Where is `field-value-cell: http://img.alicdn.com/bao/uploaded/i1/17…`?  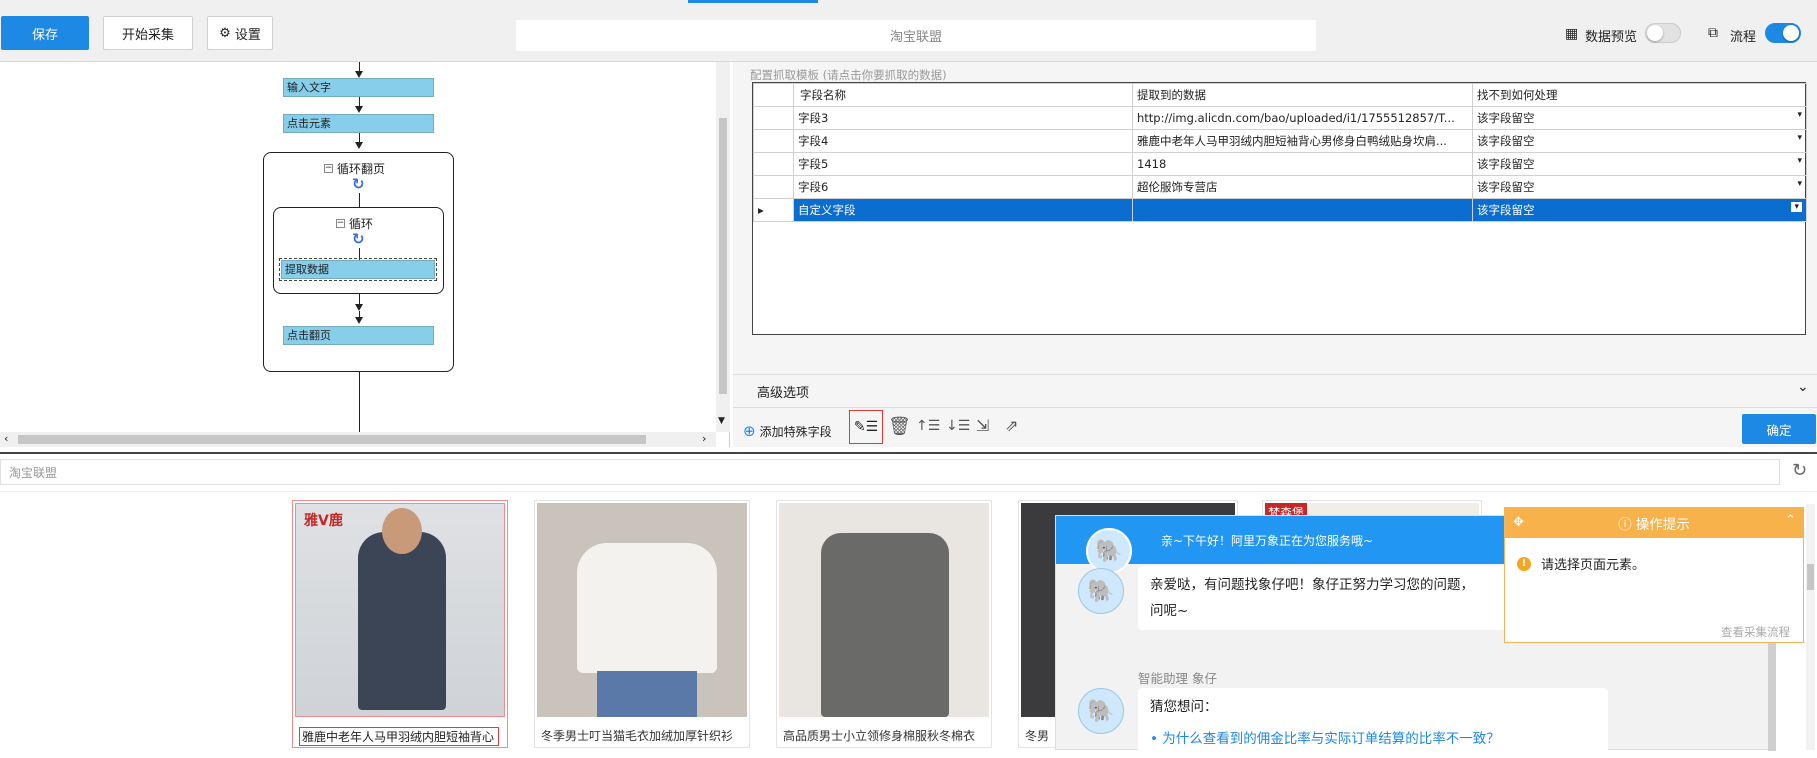
field-value-cell: http://img.alicdn.com/bao/uploaded/i1/17… is located at coordinates (1302, 118).